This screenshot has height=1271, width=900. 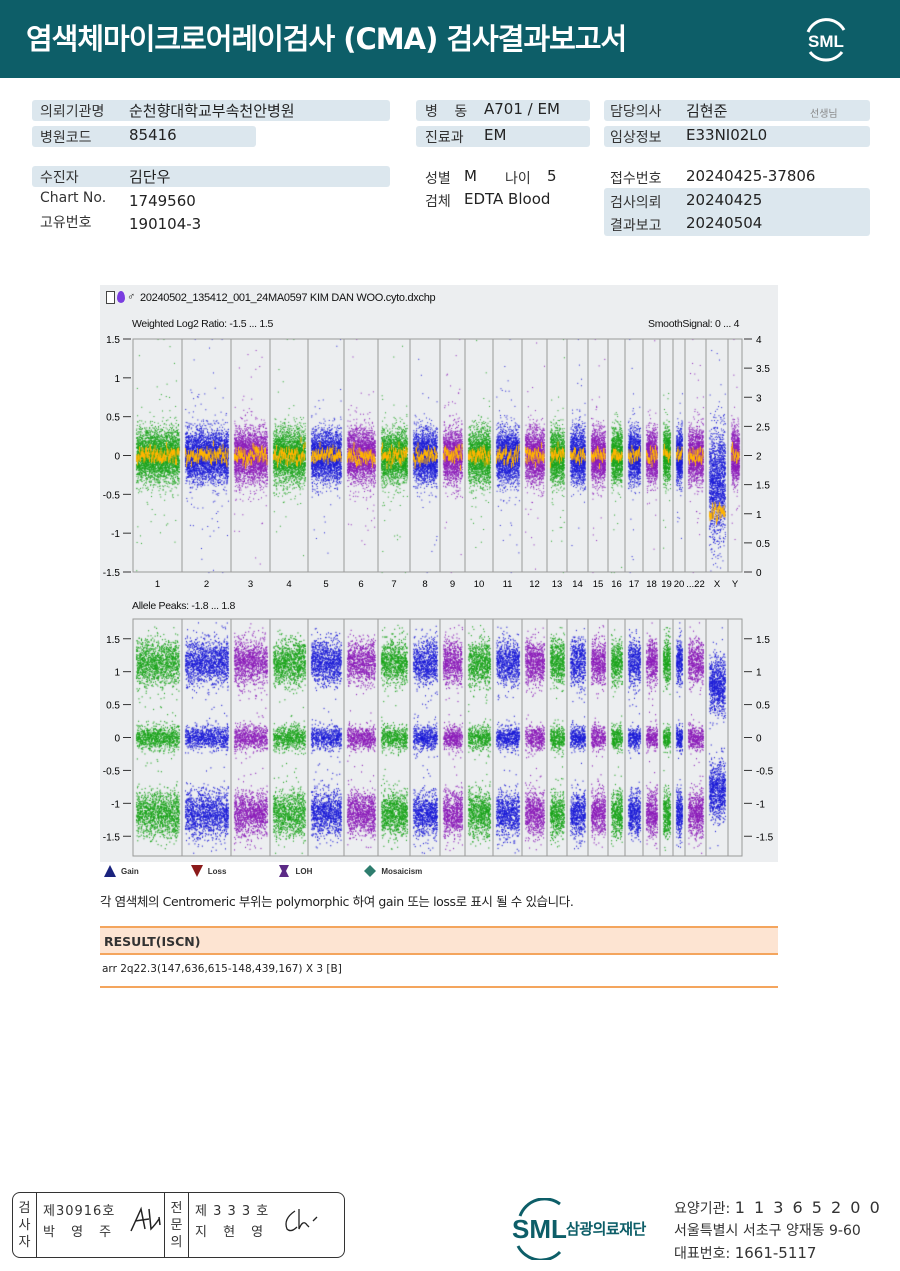 What do you see at coordinates (636, 203) in the screenshot?
I see `request-date-label: 검사의뢰` at bounding box center [636, 203].